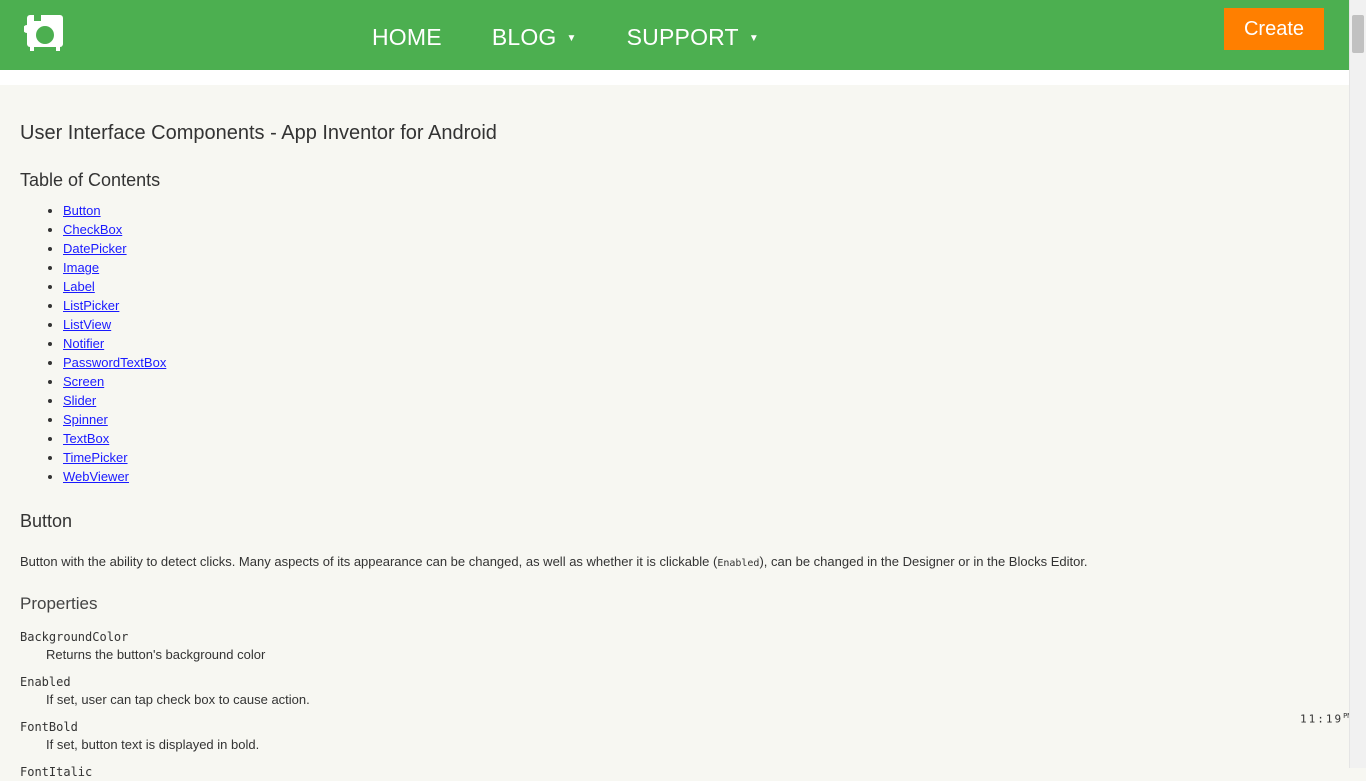 This screenshot has height=781, width=1366. I want to click on toc-link-listpicker: ListPicker, so click(91, 305).